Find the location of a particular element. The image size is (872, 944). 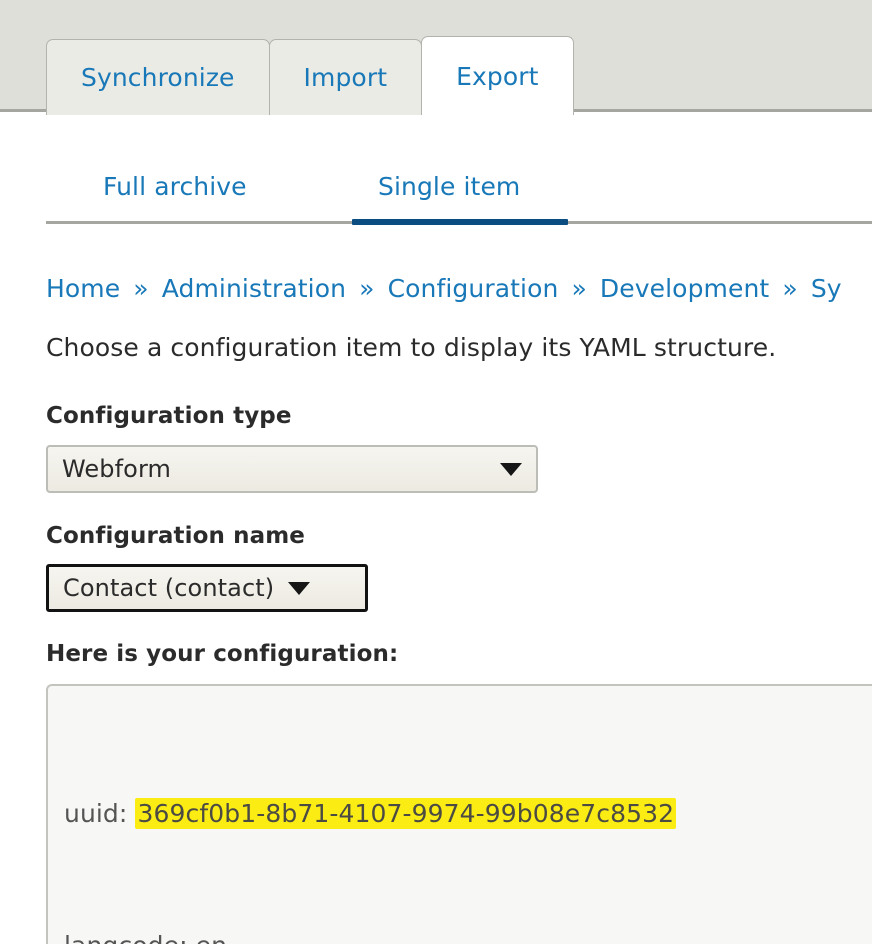

tab-export: Export is located at coordinates (497, 75).